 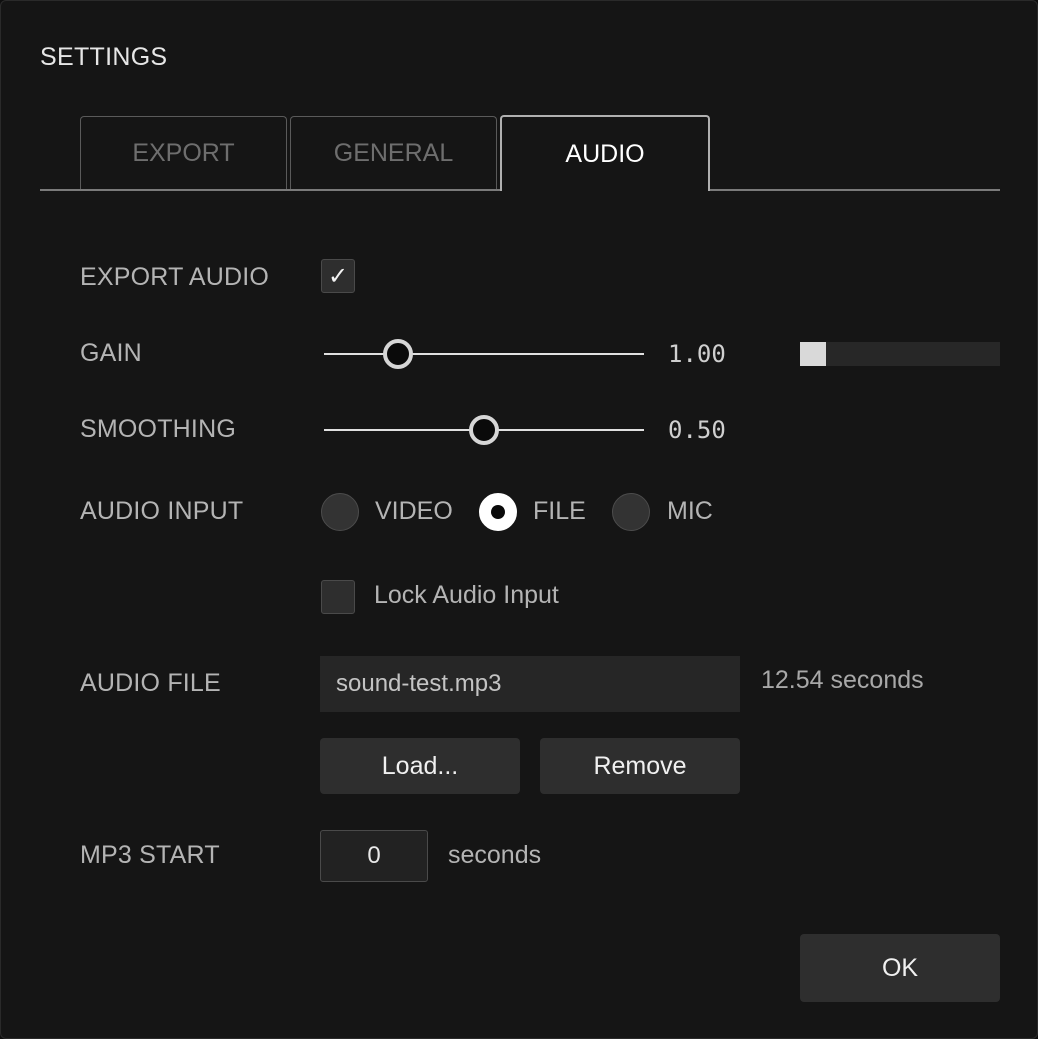 I want to click on gain-slider, so click(x=484, y=354).